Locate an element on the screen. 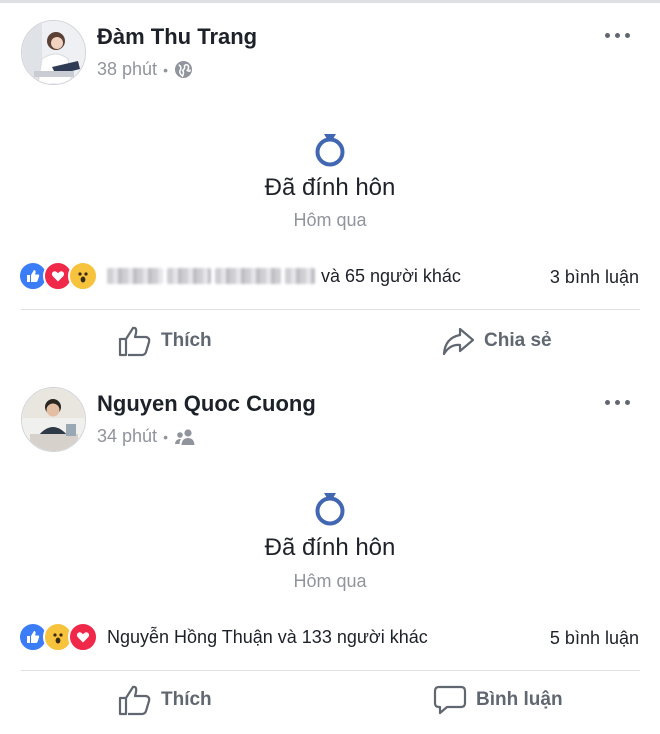 The height and width of the screenshot is (734, 660). comment-button: Bình luận is located at coordinates (498, 700).